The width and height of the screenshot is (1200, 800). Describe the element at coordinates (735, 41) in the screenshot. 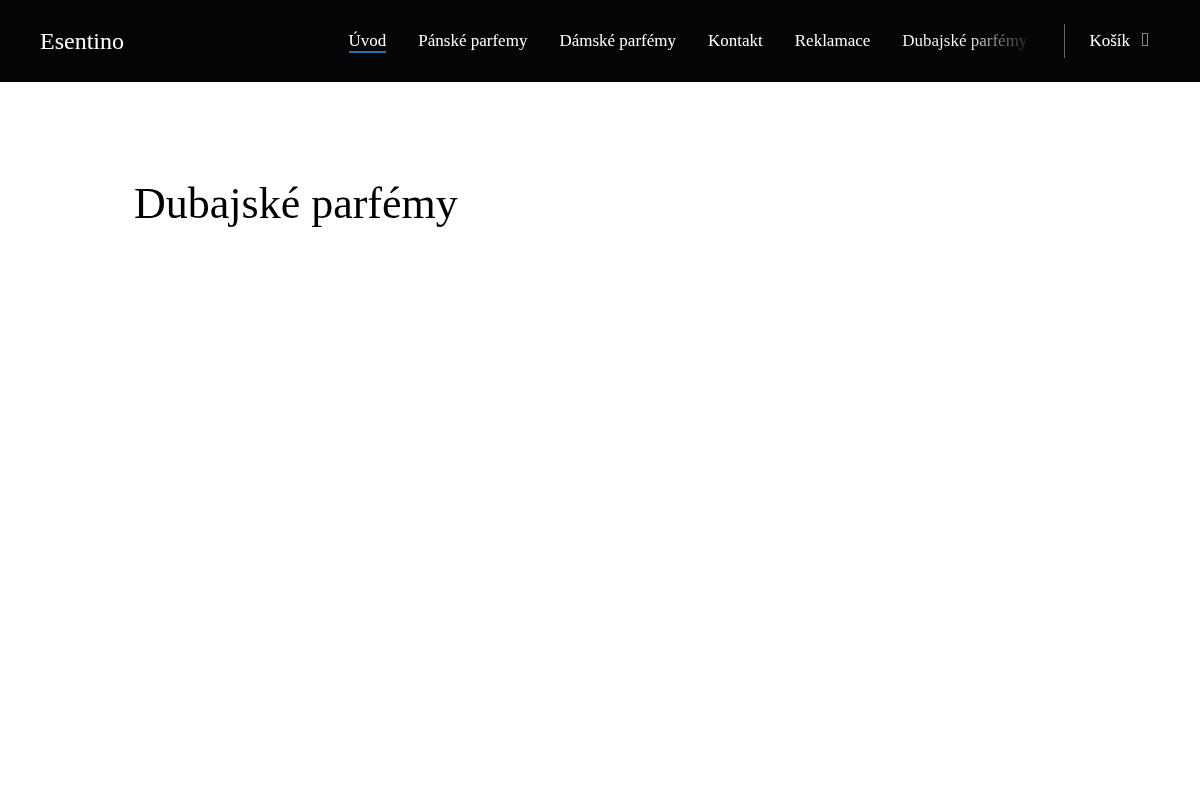

I see `nav-link: Kontakt` at that location.